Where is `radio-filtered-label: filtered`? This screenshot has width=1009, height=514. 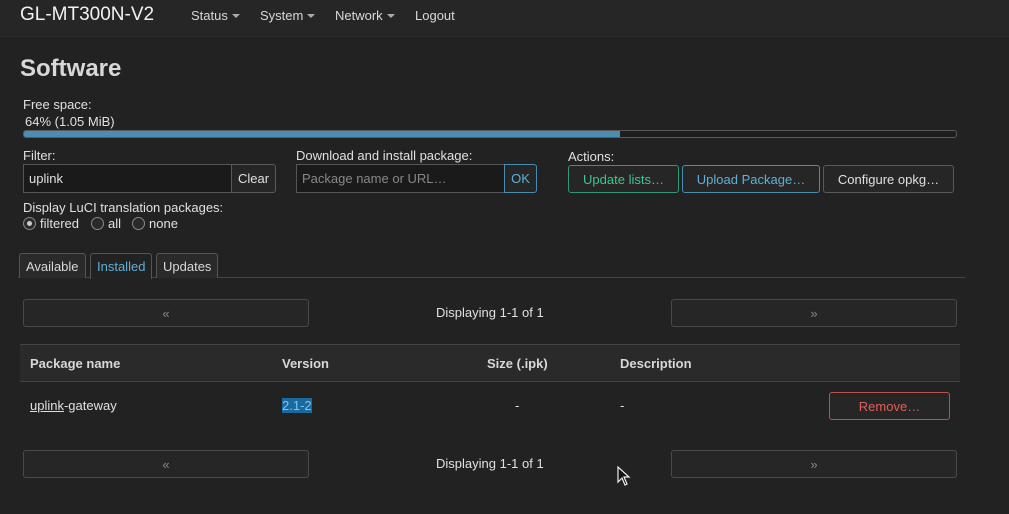
radio-filtered-label: filtered is located at coordinates (60, 223).